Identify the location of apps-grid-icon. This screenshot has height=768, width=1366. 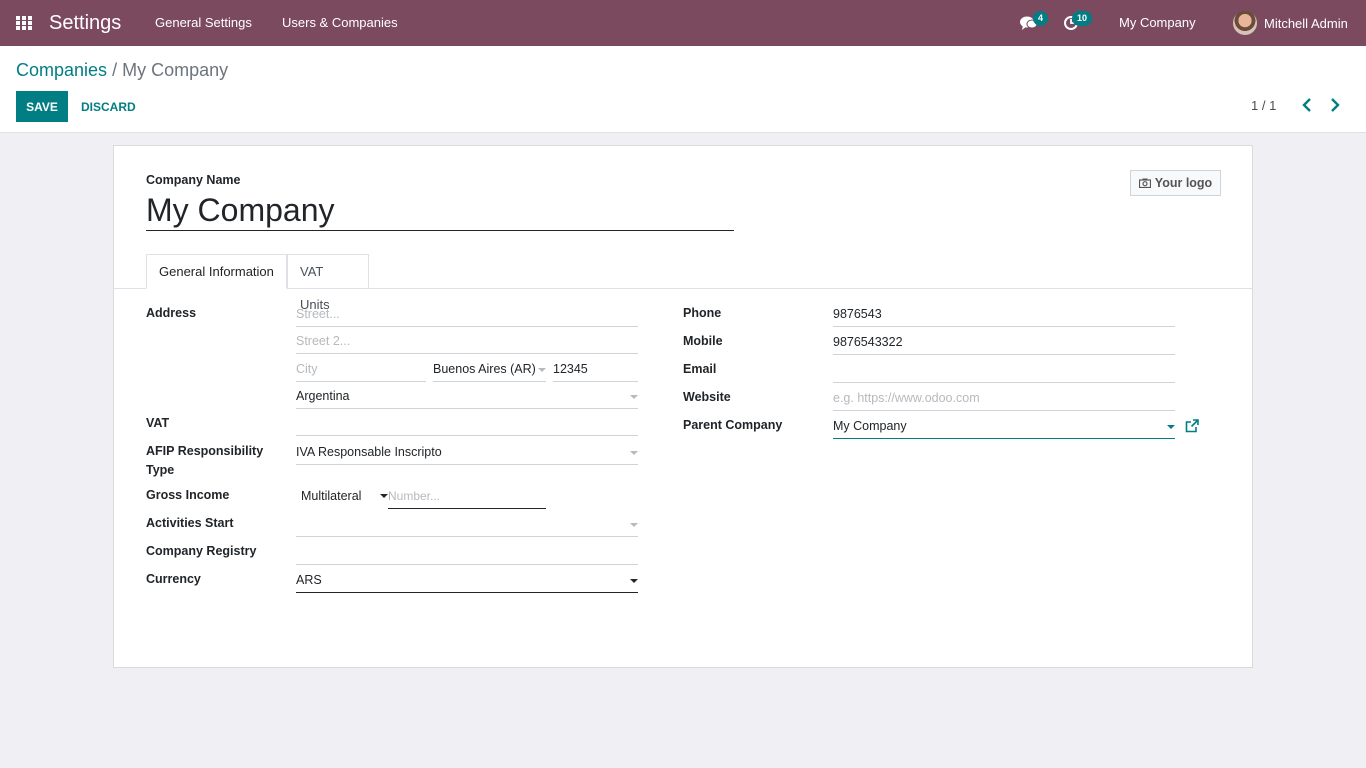
(24, 23).